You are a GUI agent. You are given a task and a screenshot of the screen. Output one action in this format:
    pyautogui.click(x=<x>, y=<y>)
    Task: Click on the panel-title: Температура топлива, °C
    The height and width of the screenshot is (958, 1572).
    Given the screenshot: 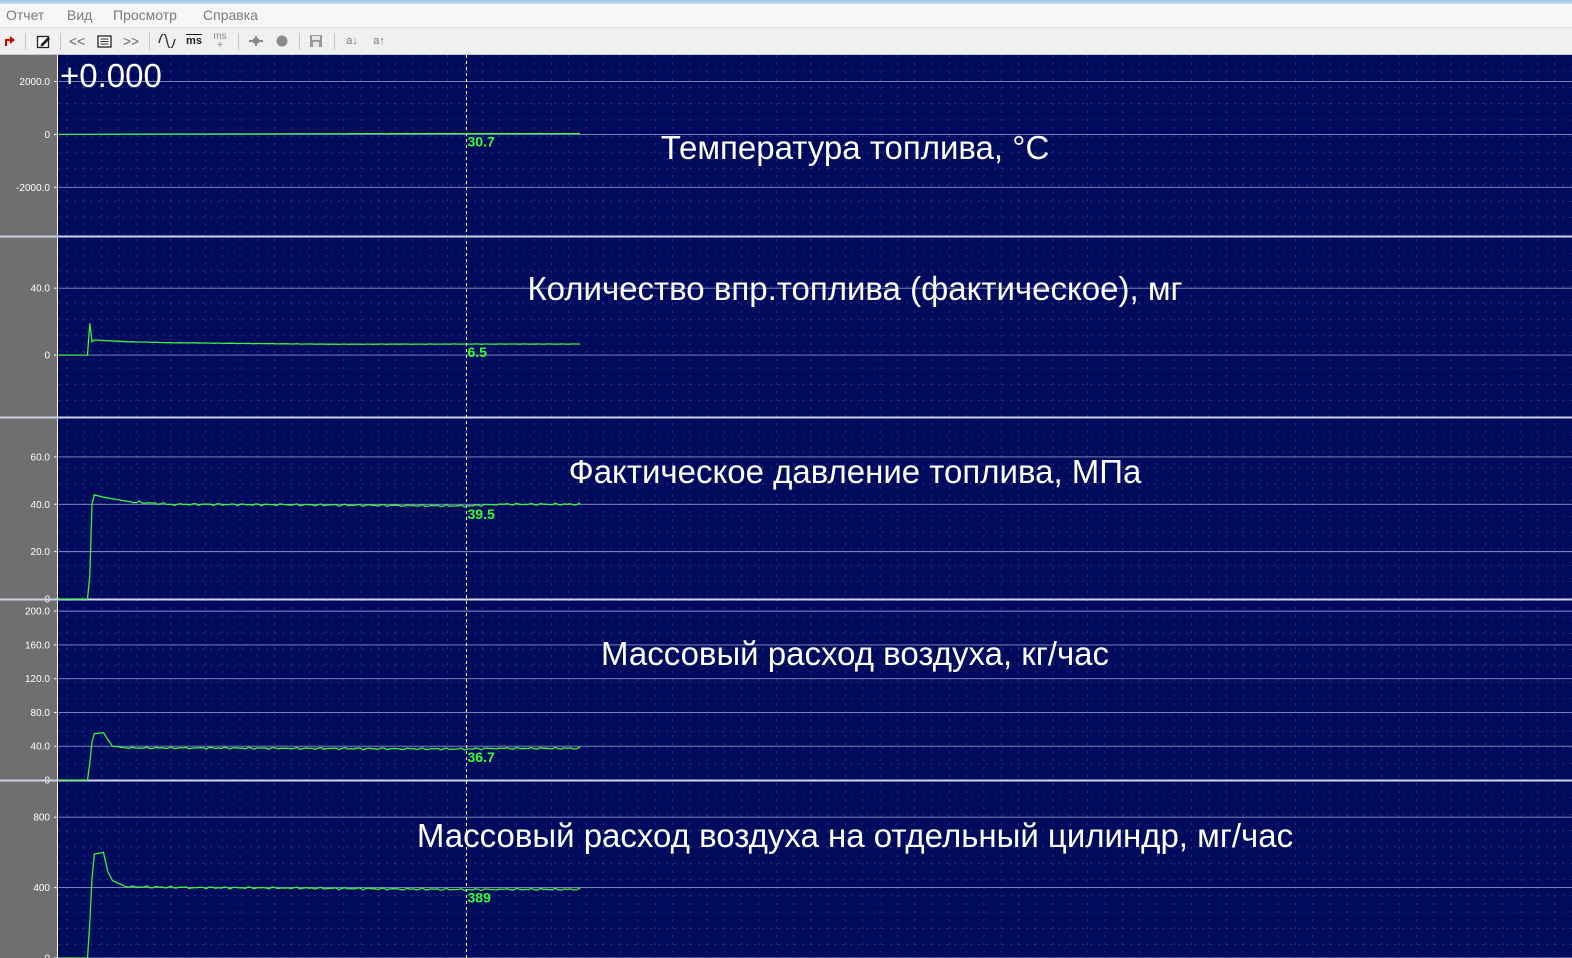 What is the action you would take?
    pyautogui.click(x=855, y=147)
    